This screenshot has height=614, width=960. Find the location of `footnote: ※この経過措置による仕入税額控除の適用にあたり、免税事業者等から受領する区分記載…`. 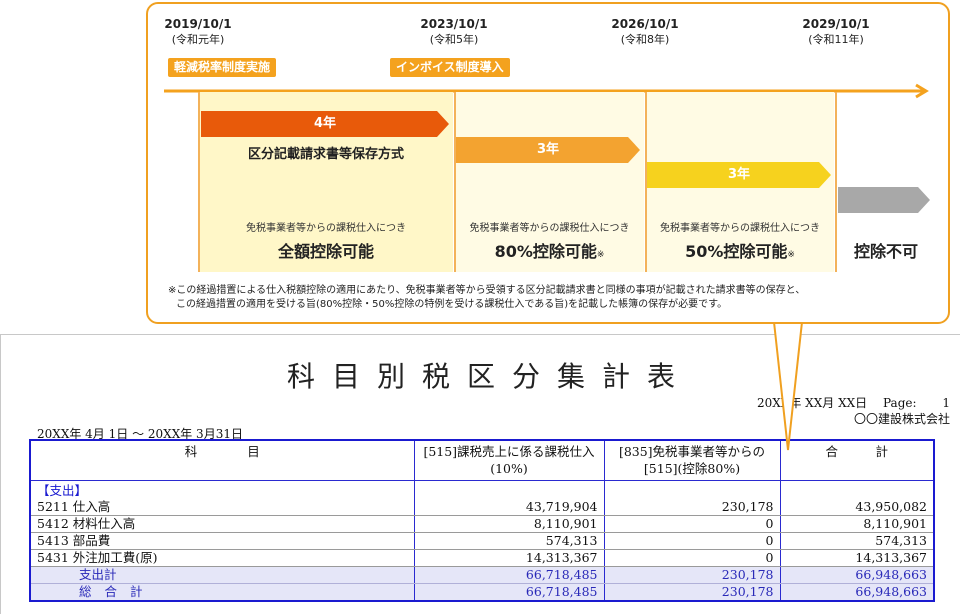

footnote: ※この経過措置による仕入税額控除の適用にあたり、免税事業者等から受領する区分記載… is located at coordinates (553, 298).